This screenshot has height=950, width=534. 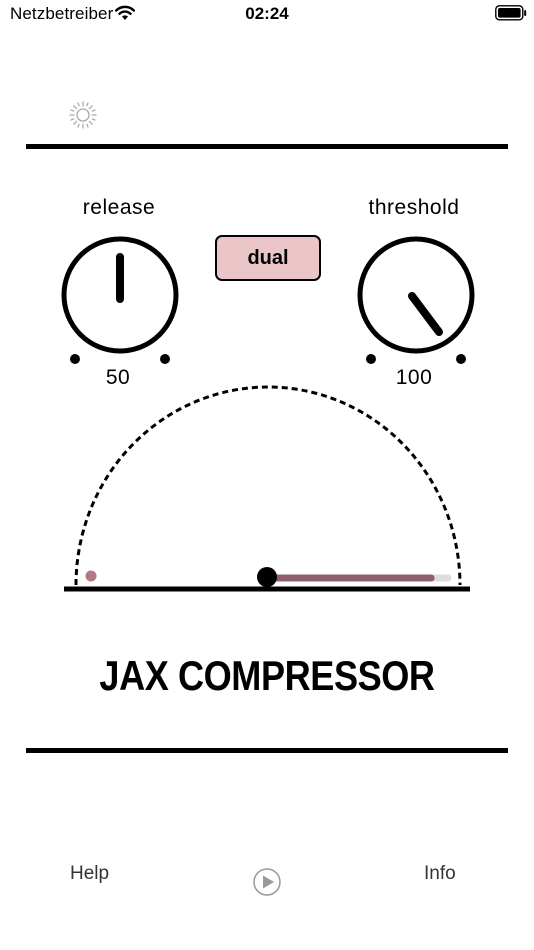 I want to click on threshold-label: threshold, so click(x=414, y=207).